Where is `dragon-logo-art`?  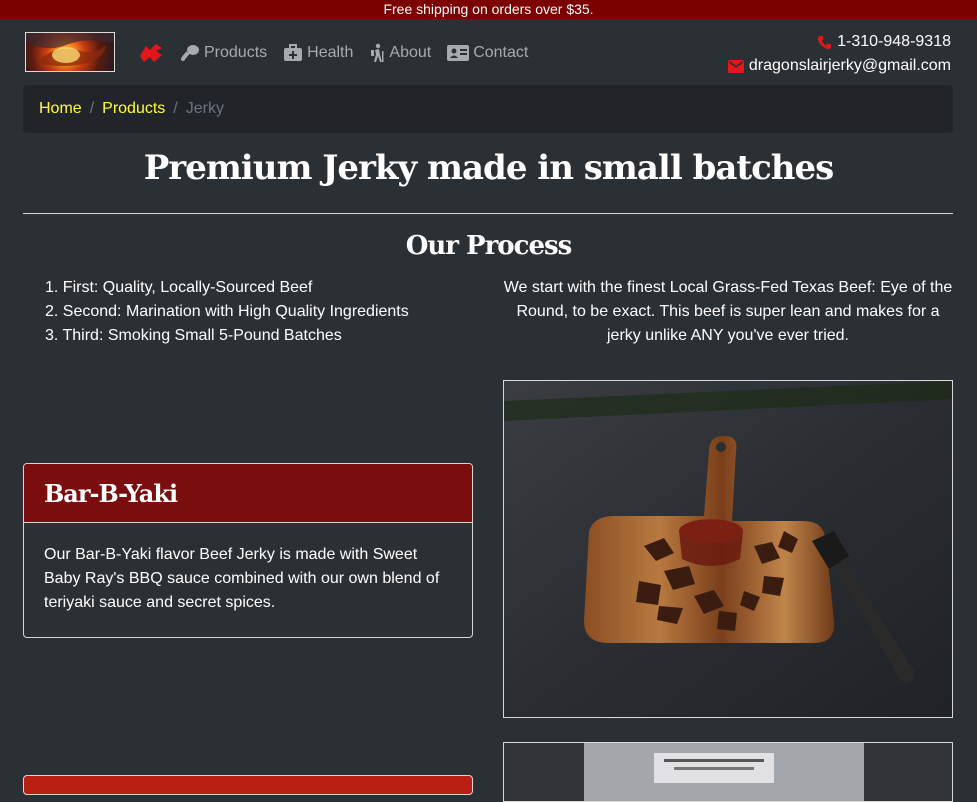
dragon-logo-art is located at coordinates (70, 49).